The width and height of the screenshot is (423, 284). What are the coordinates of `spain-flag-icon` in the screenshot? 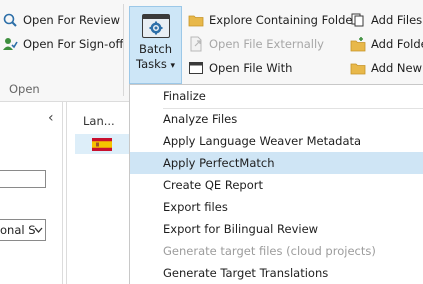 It's located at (102, 144).